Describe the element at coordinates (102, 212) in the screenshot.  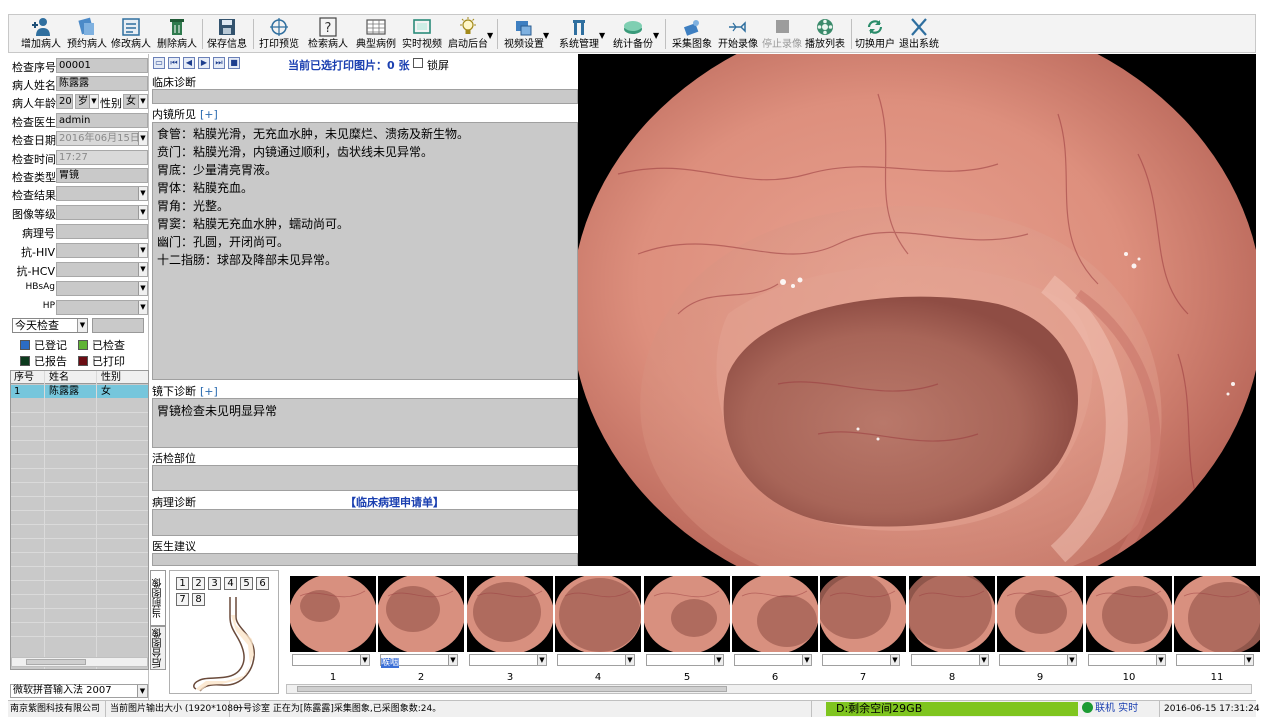
I see `image-grade-select: ▼` at that location.